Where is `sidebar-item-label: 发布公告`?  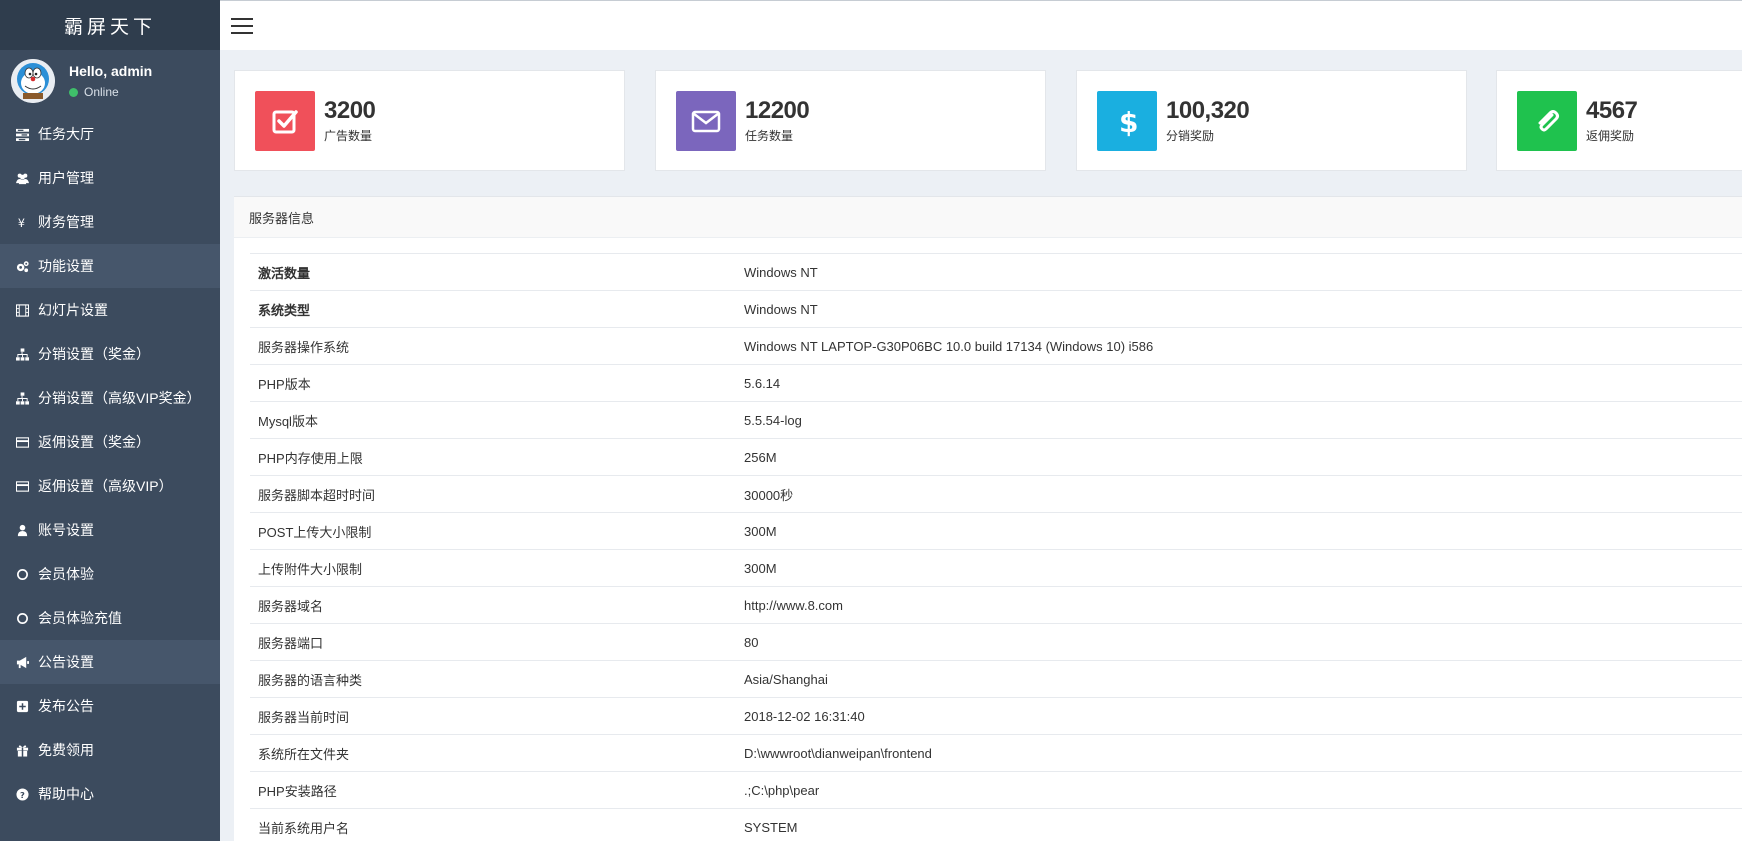 sidebar-item-label: 发布公告 is located at coordinates (66, 706).